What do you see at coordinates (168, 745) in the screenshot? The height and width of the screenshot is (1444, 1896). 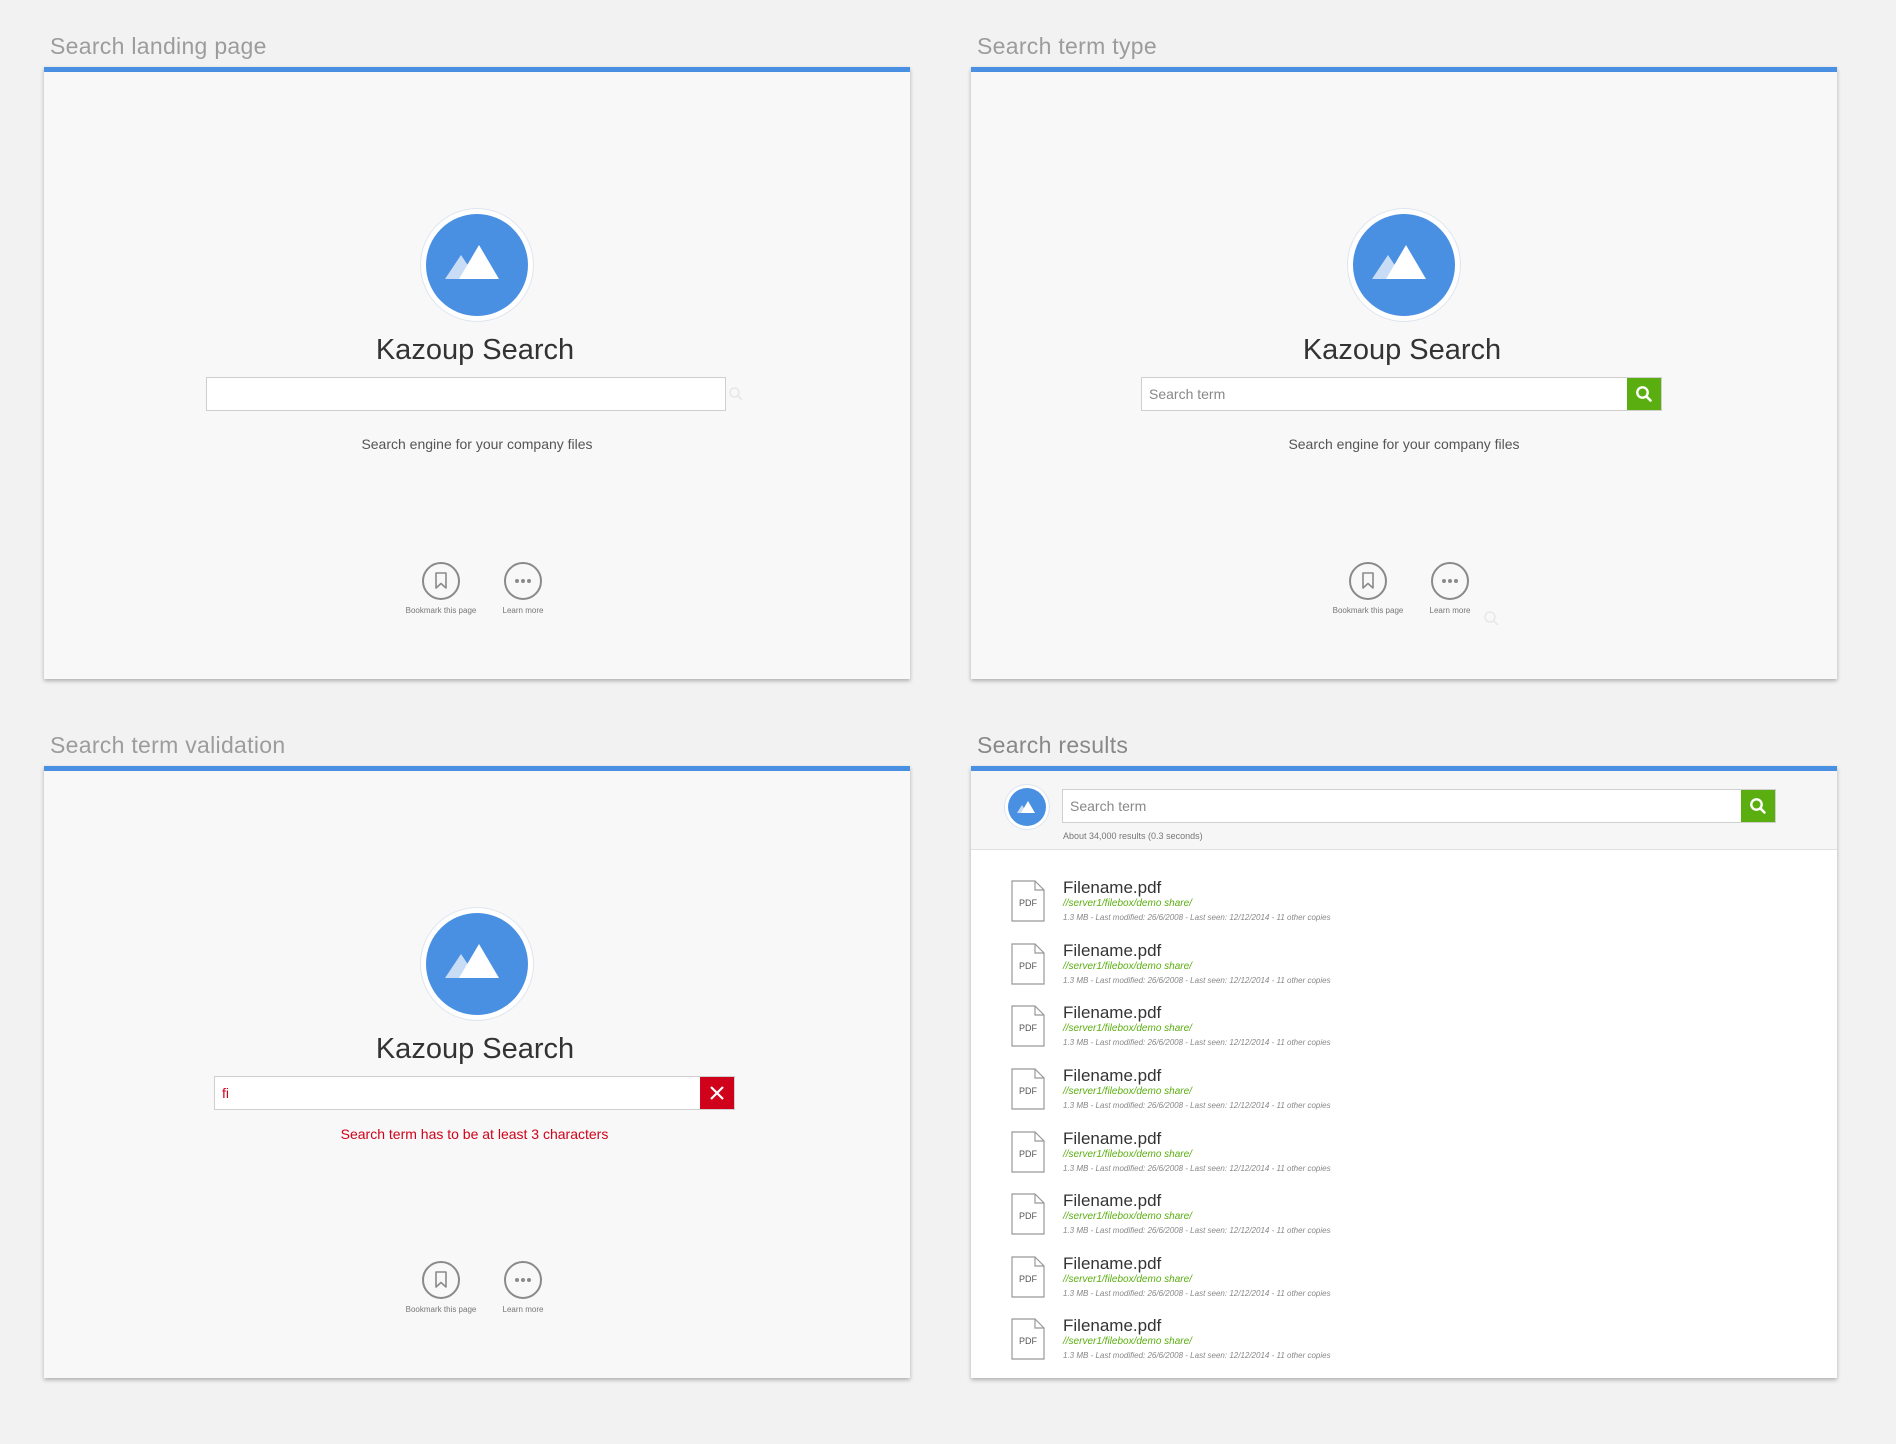 I see `panel-title-validation: Search term validation` at bounding box center [168, 745].